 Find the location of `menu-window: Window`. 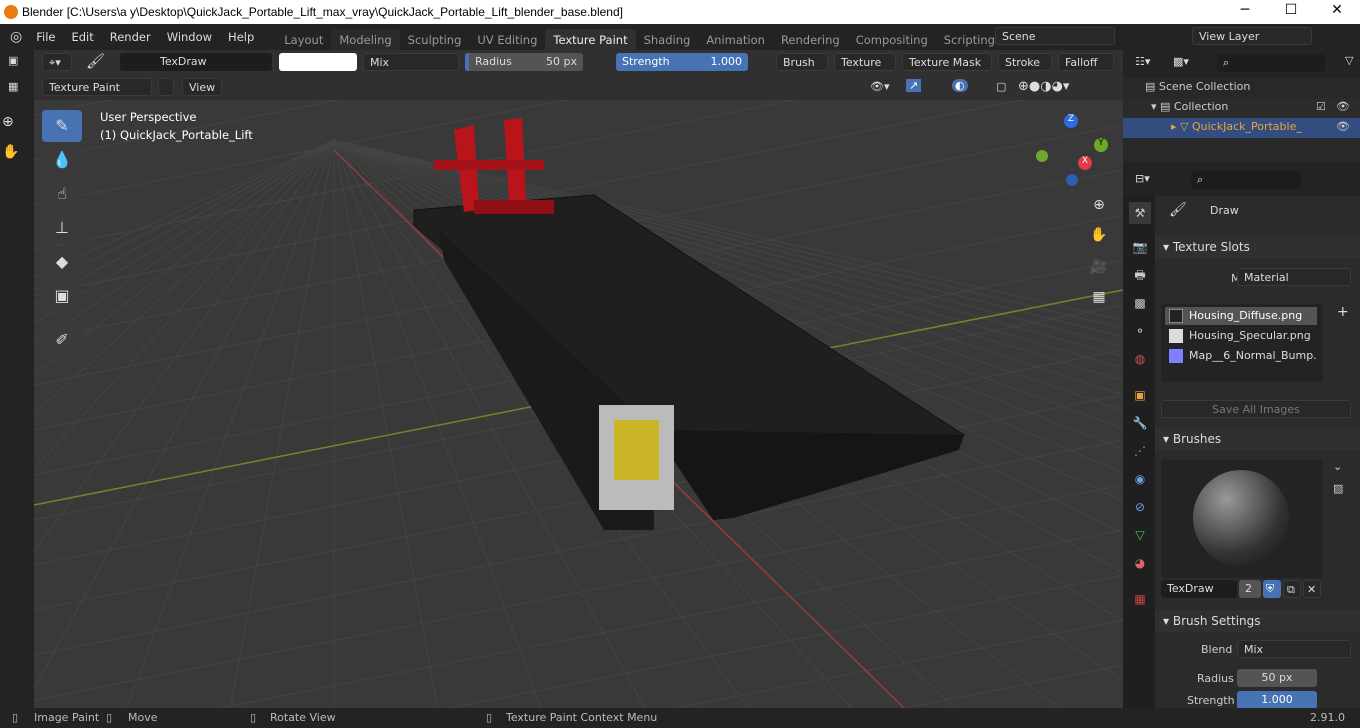

menu-window: Window is located at coordinates (189, 37).